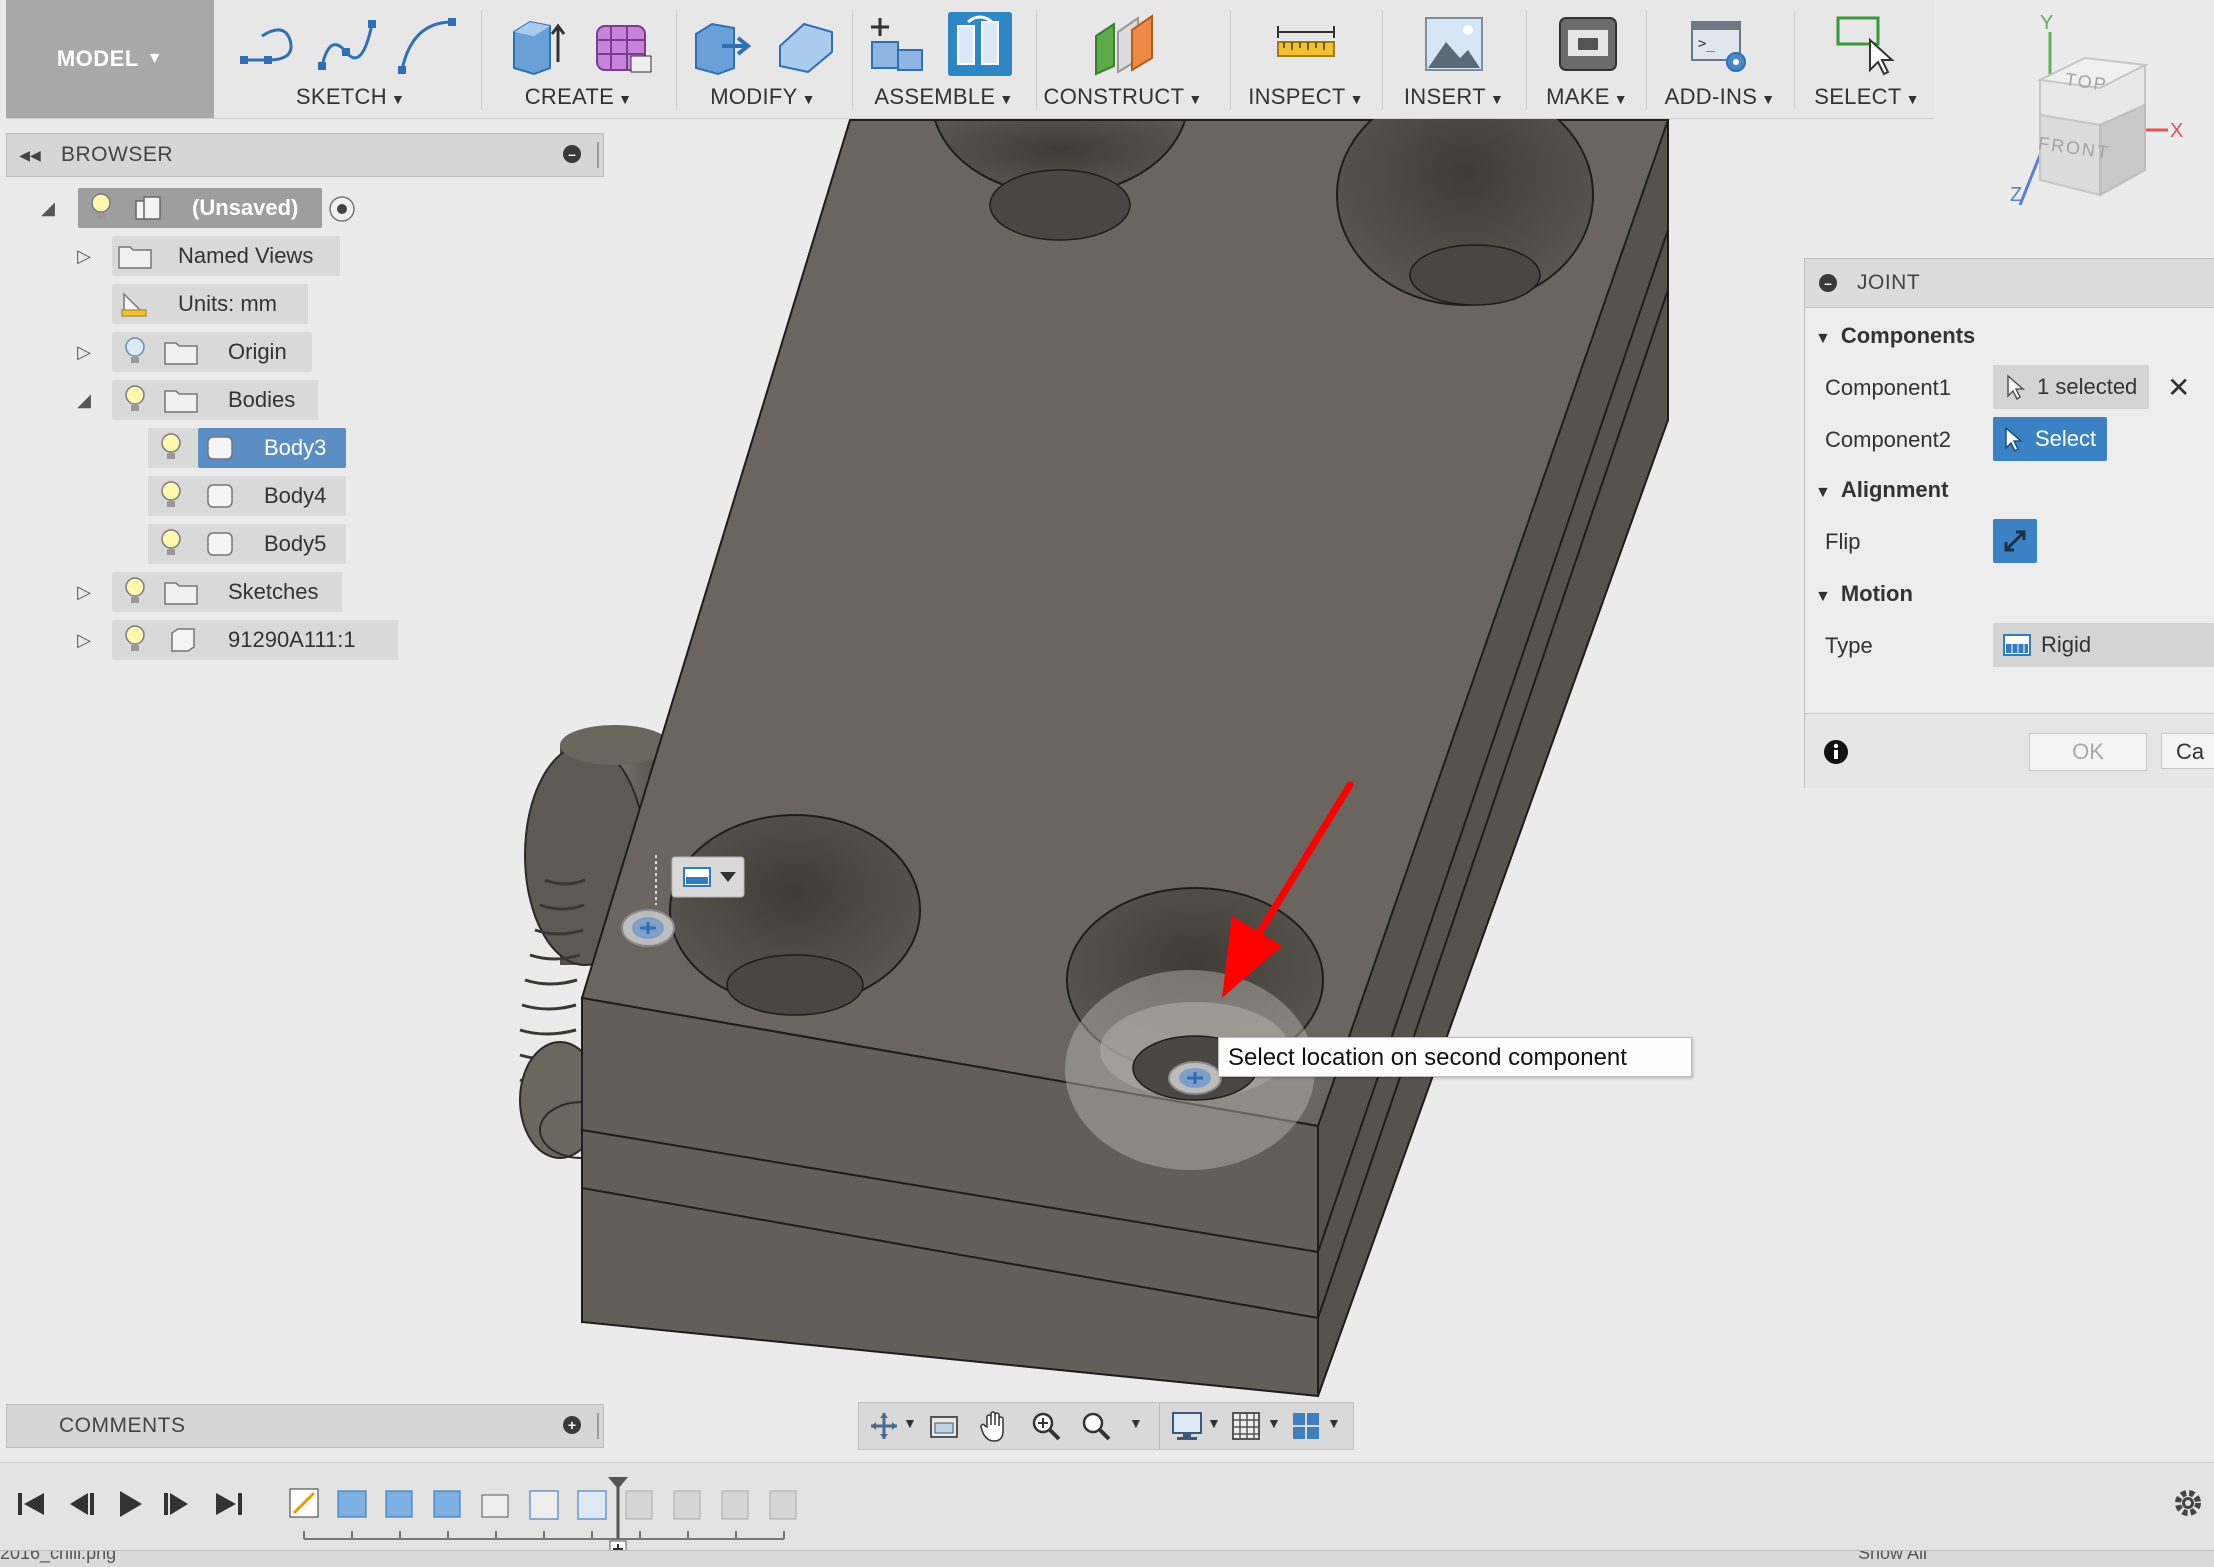  I want to click on workspace-switcher: MODEL ▼, so click(110, 59).